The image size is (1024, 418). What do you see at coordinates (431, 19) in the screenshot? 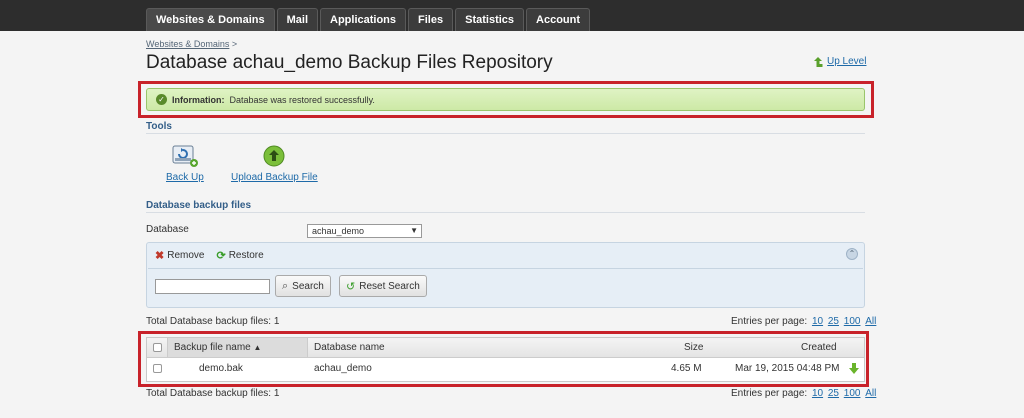
I see `tab-files: Files` at bounding box center [431, 19].